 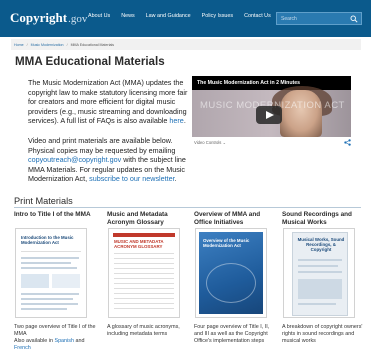 What do you see at coordinates (175, 179) in the screenshot?
I see `intro-p2-end: .` at bounding box center [175, 179].